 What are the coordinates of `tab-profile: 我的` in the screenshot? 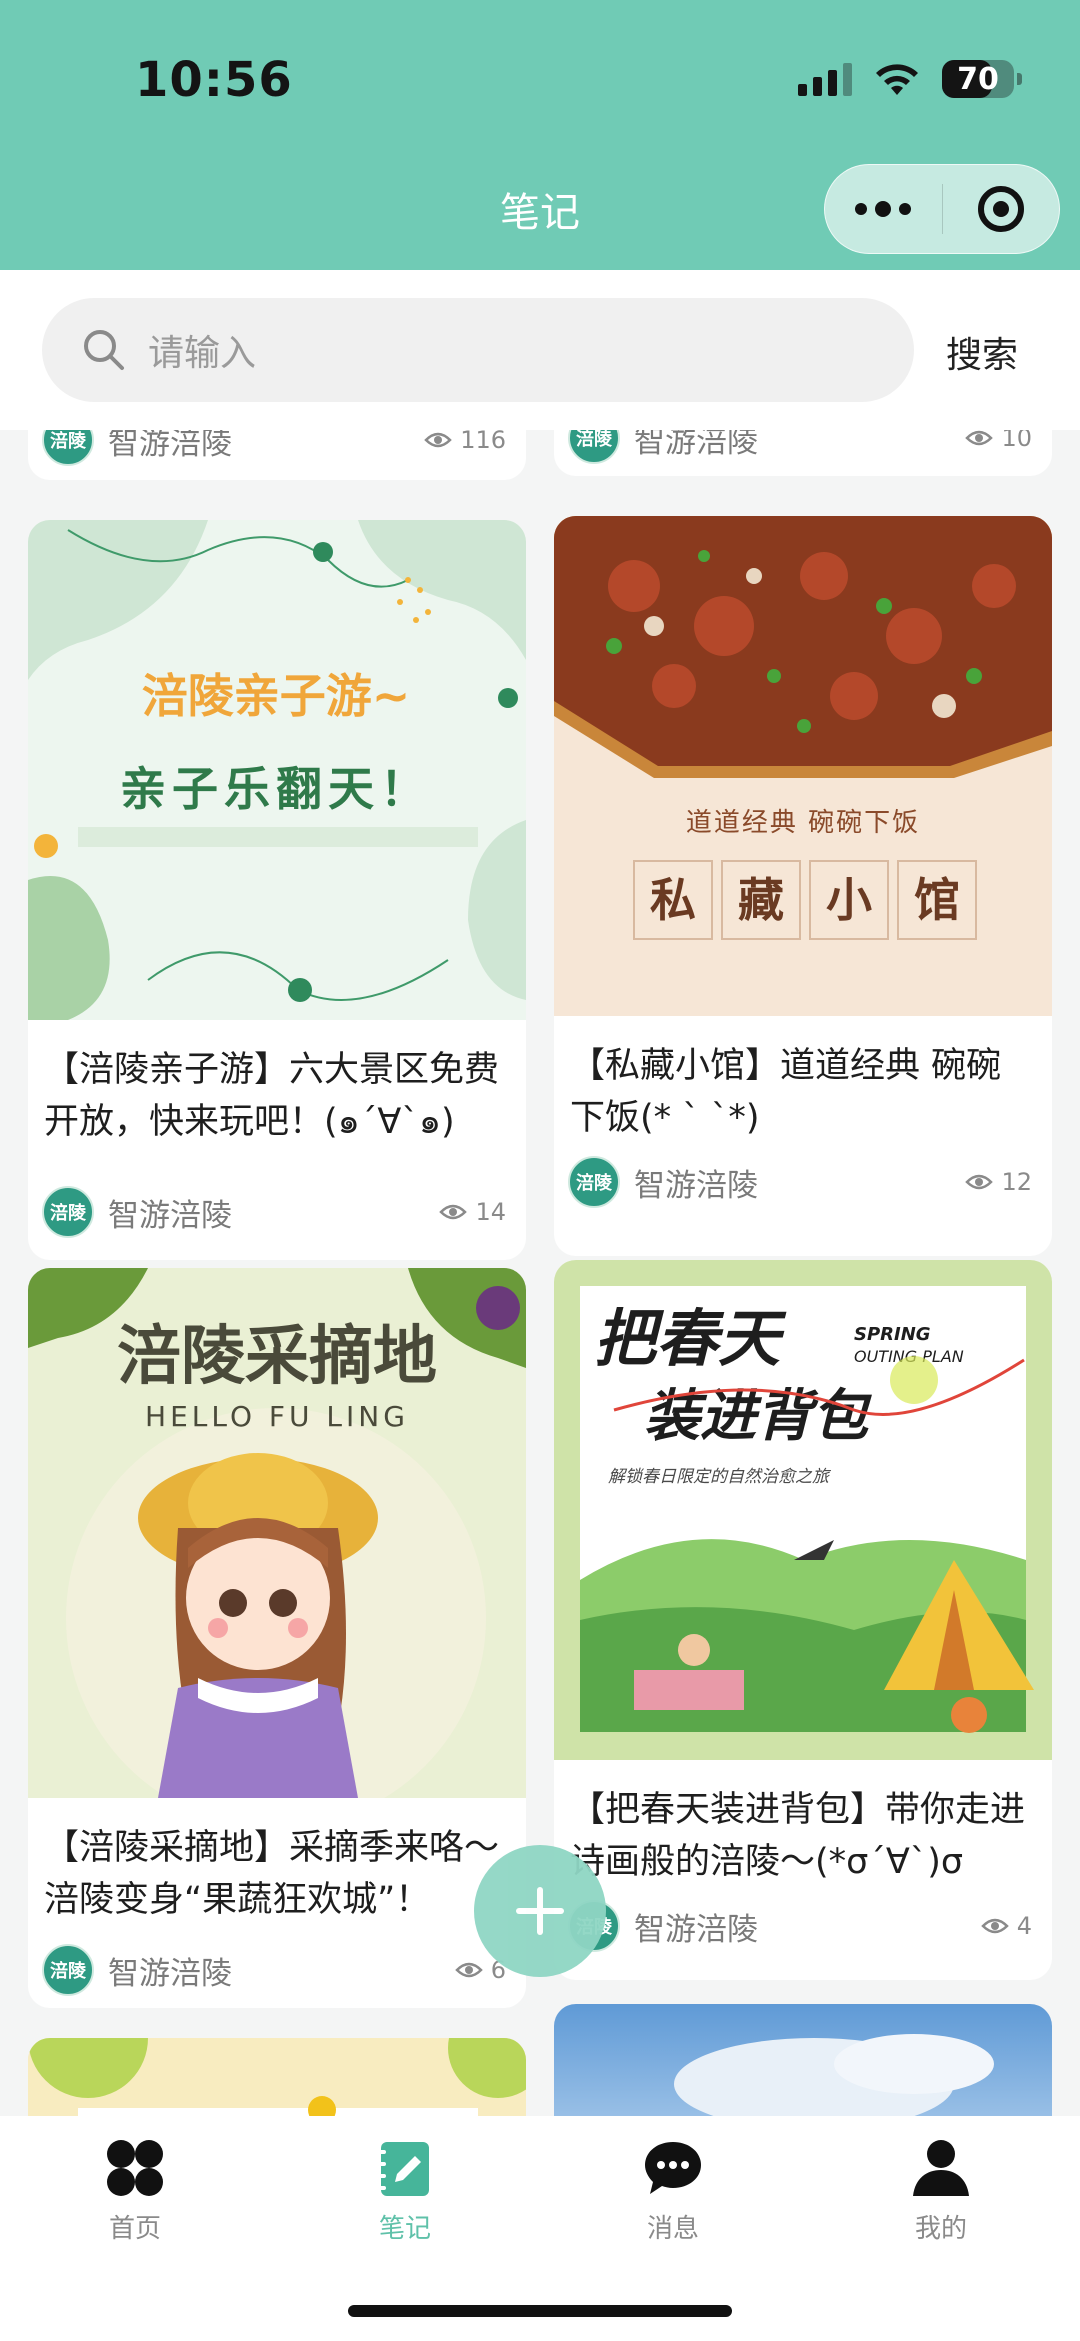 It's located at (941, 2190).